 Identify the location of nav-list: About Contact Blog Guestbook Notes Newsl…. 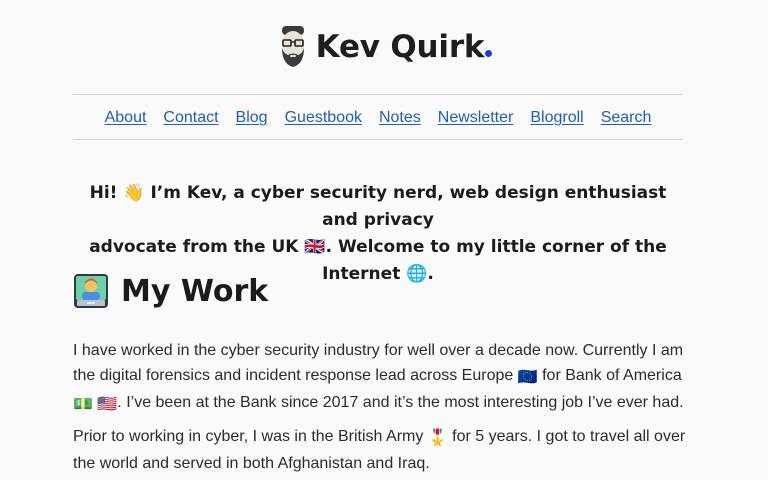
(378, 117).